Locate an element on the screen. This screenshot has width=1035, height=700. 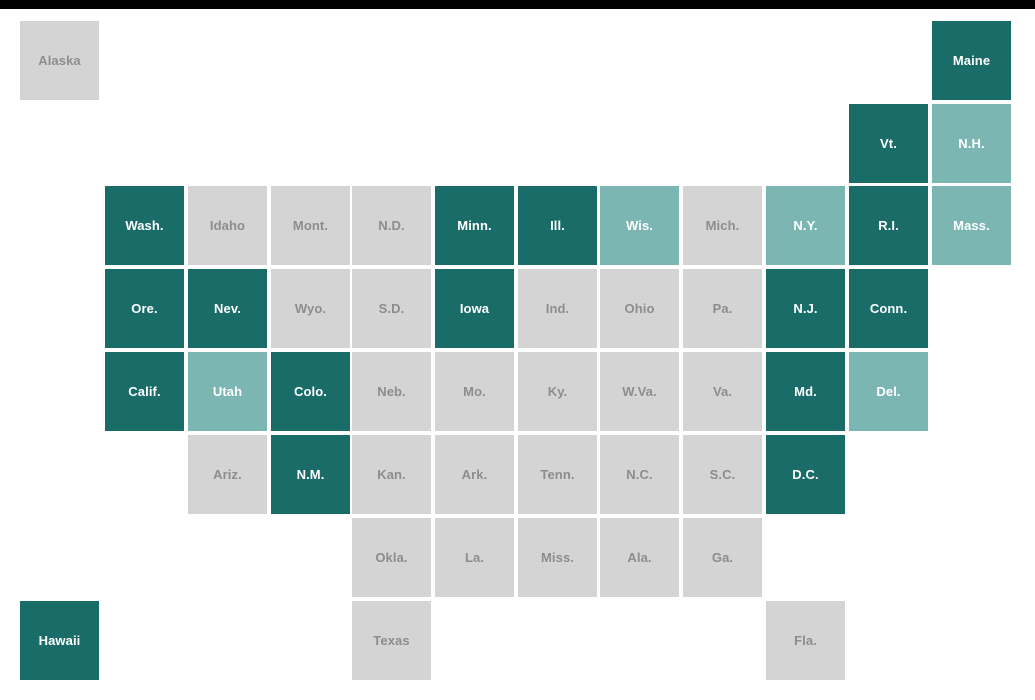
state-cell-la: La. is located at coordinates (474, 557).